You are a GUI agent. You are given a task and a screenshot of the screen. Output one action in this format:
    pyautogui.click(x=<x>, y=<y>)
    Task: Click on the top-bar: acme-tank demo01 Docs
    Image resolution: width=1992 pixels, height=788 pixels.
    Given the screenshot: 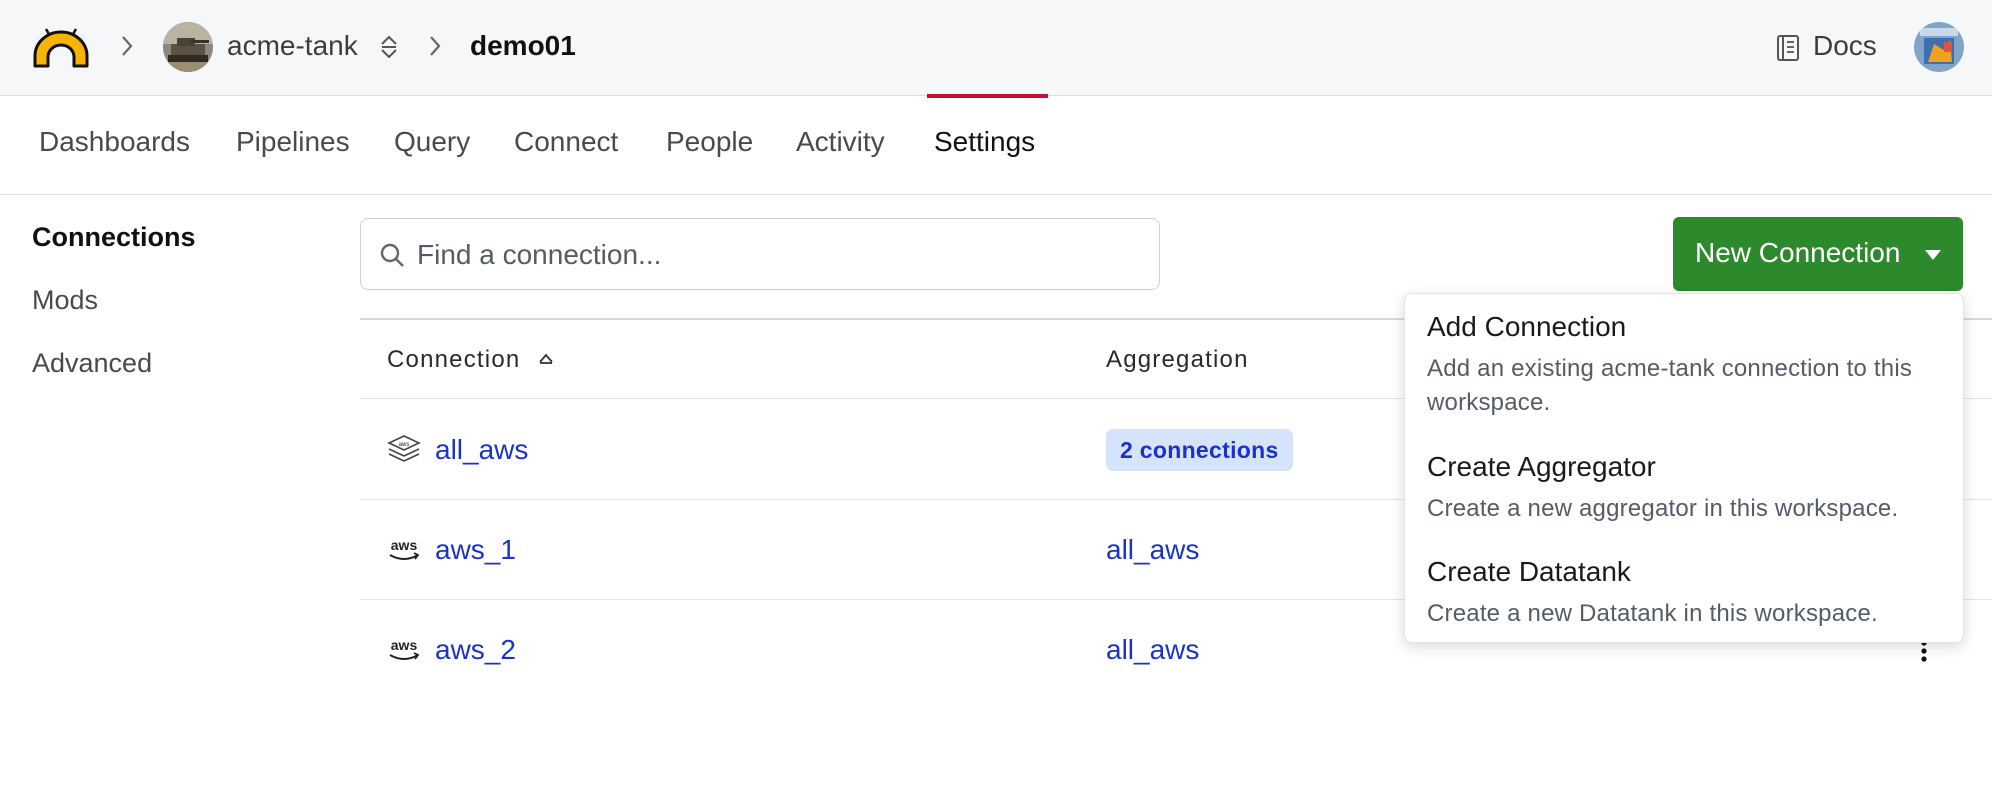 What is the action you would take?
    pyautogui.click(x=996, y=48)
    